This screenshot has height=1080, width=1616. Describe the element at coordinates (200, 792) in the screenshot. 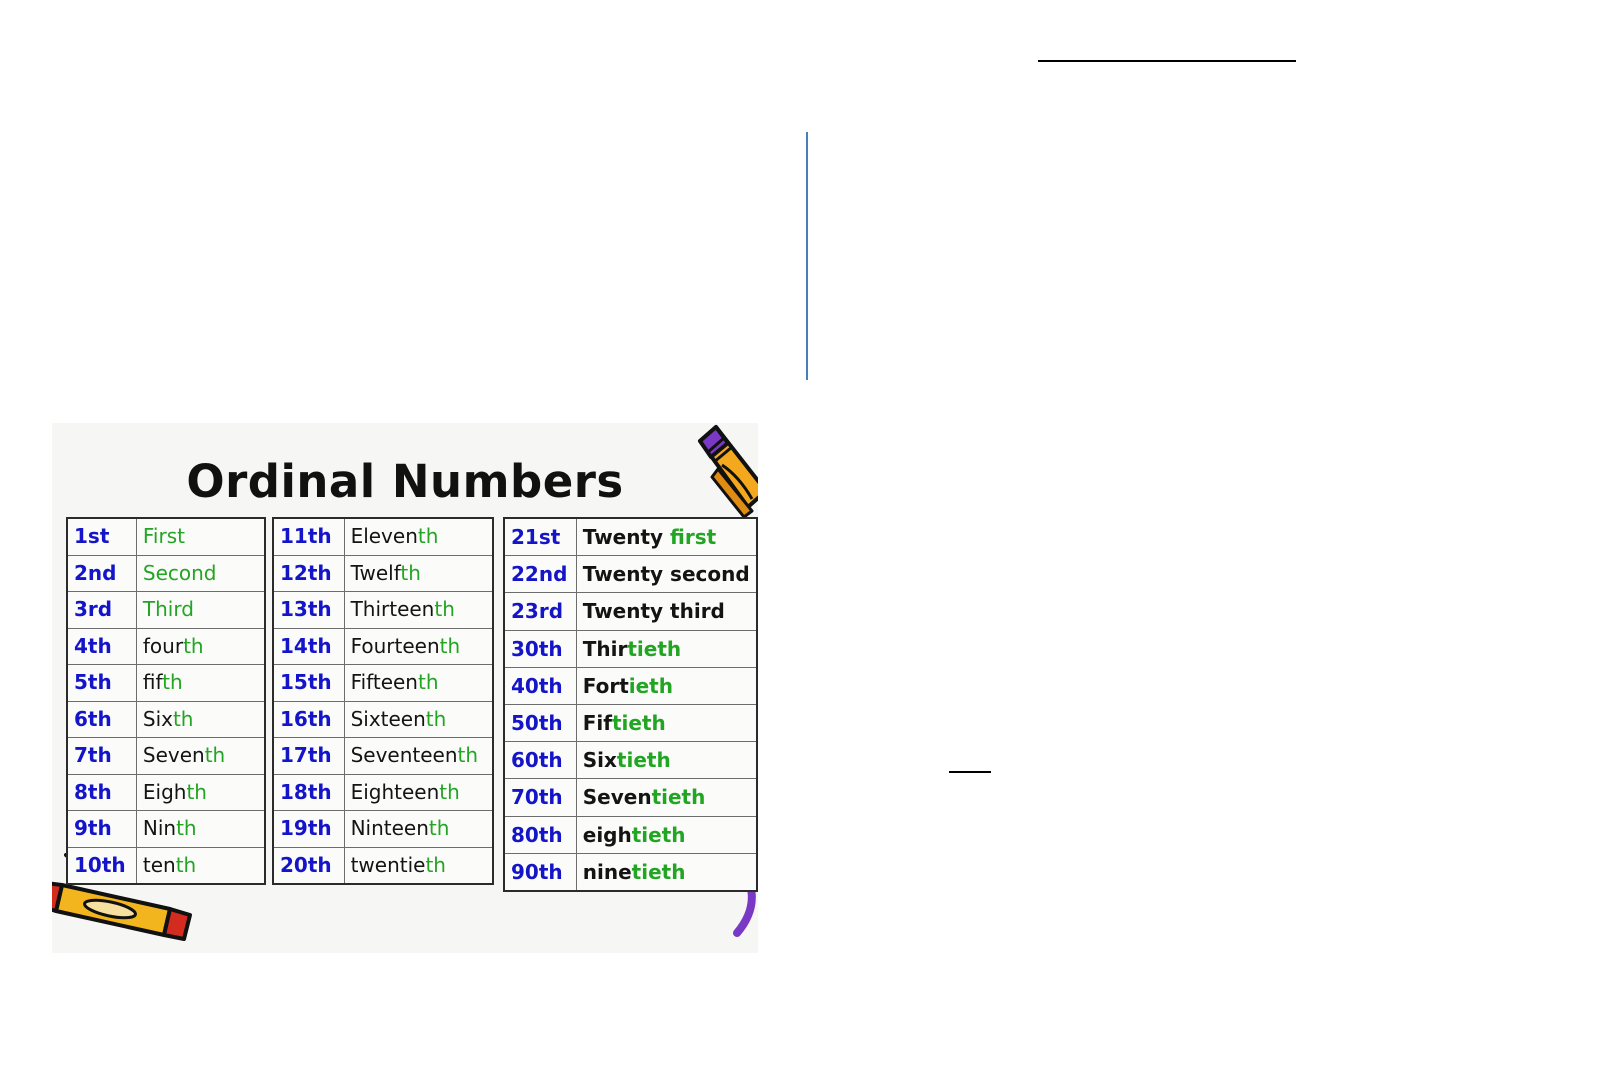

I see `ordinal-word-cell: Eighth` at that location.